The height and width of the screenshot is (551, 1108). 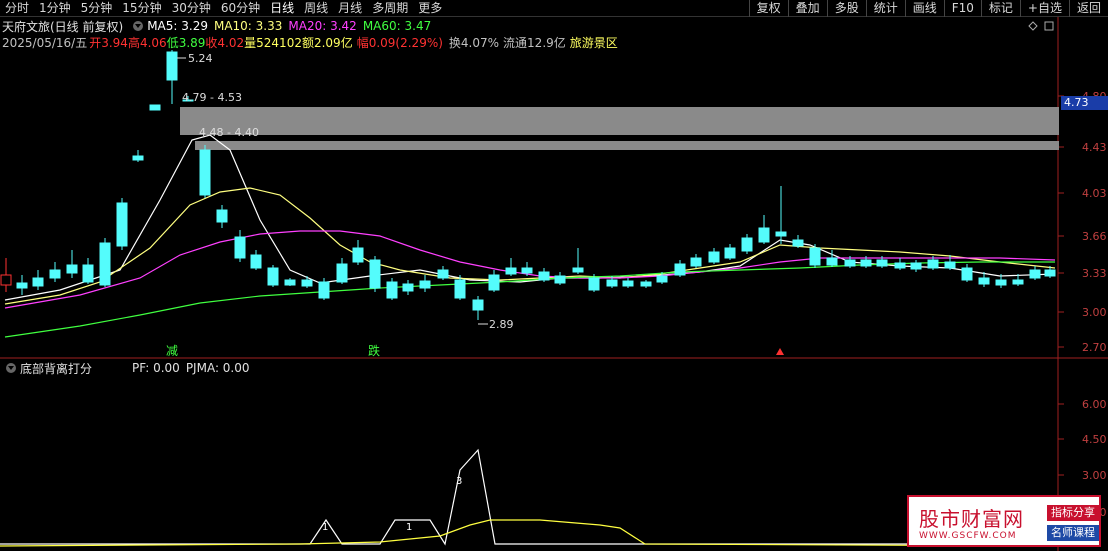 I want to click on lower-axis-label: 3.00, so click(x=1094, y=475).